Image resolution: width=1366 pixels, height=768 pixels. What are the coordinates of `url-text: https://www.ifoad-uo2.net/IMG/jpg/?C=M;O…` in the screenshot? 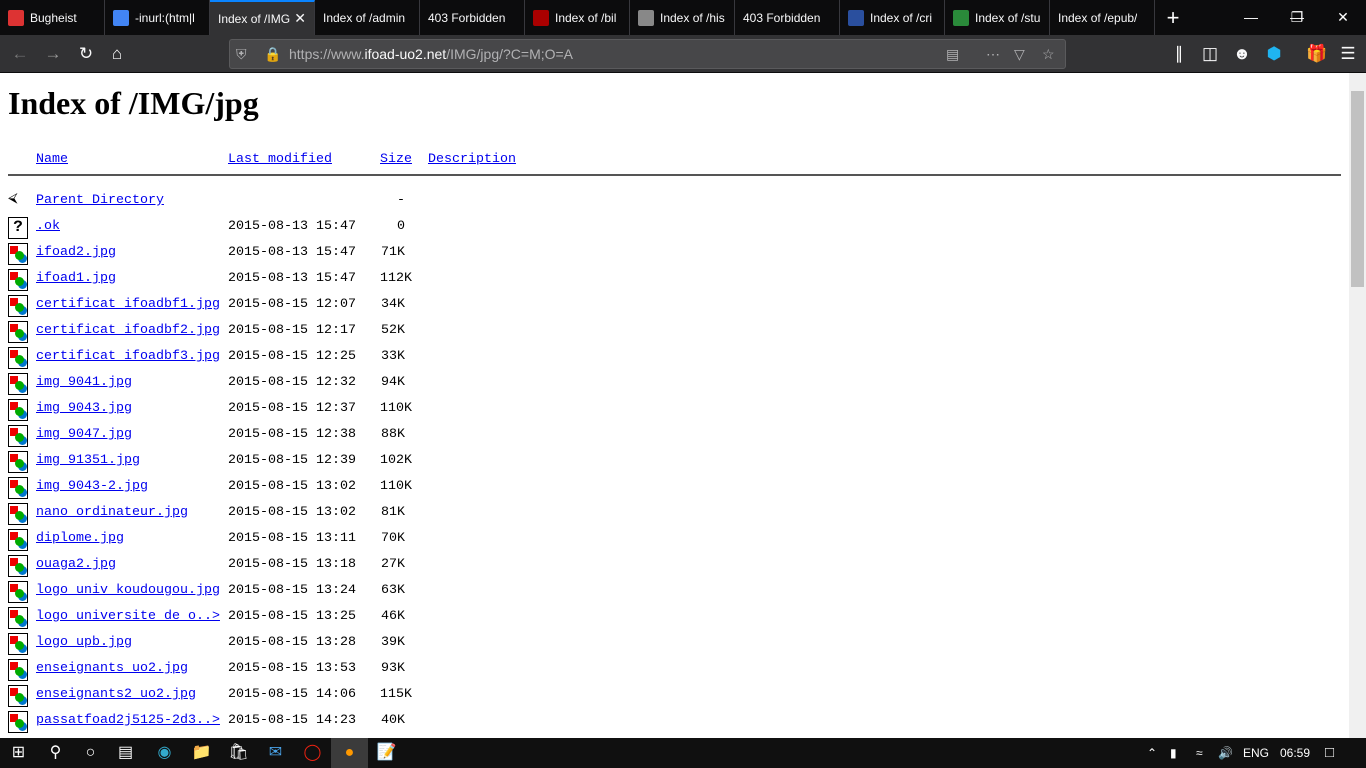 It's located at (431, 54).